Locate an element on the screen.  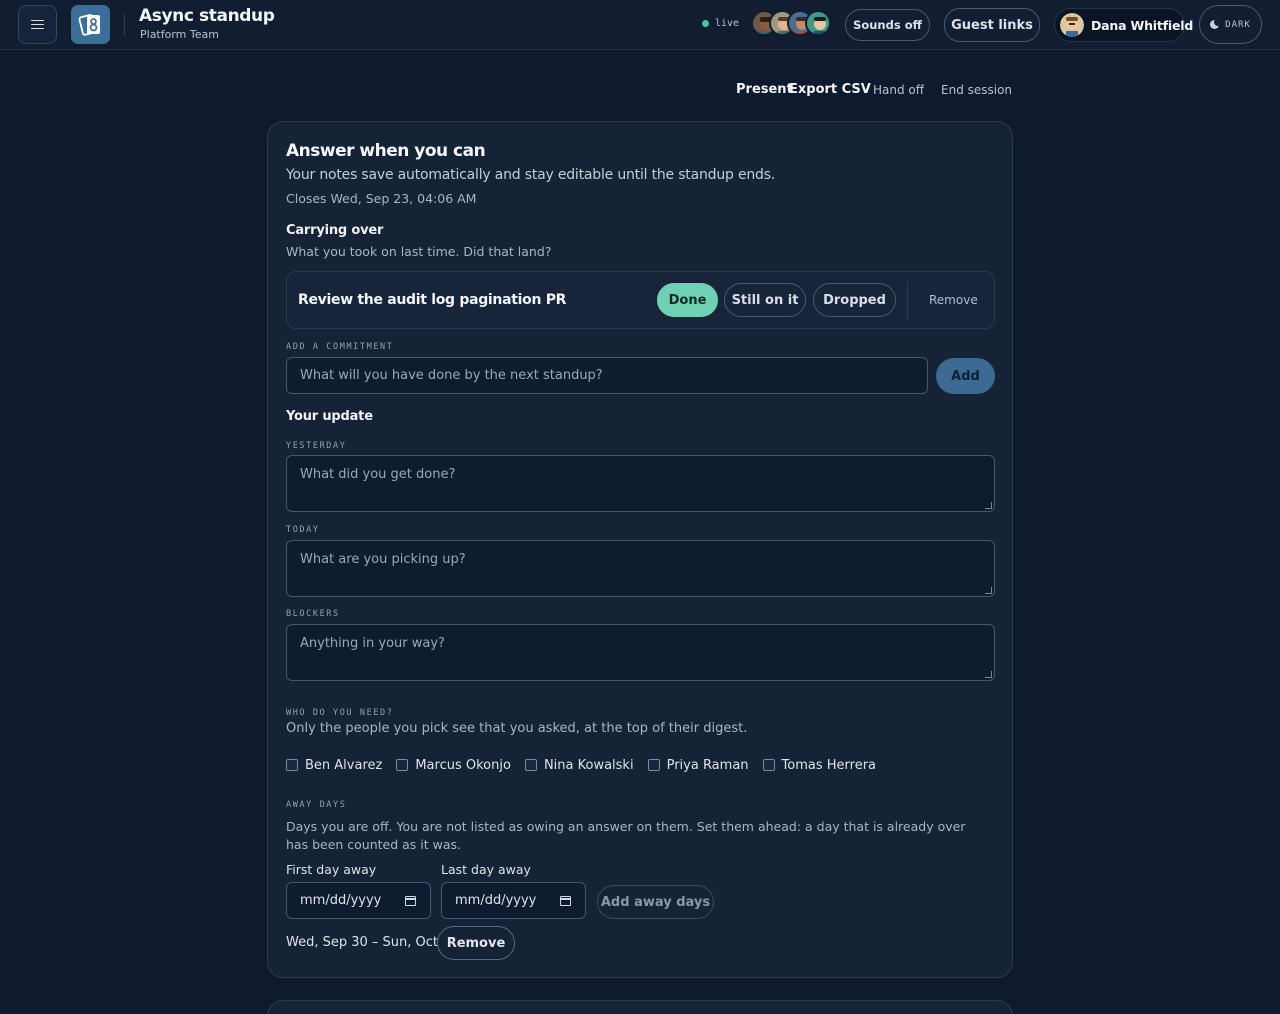
person-name: Ben Alvarez is located at coordinates (344, 765).